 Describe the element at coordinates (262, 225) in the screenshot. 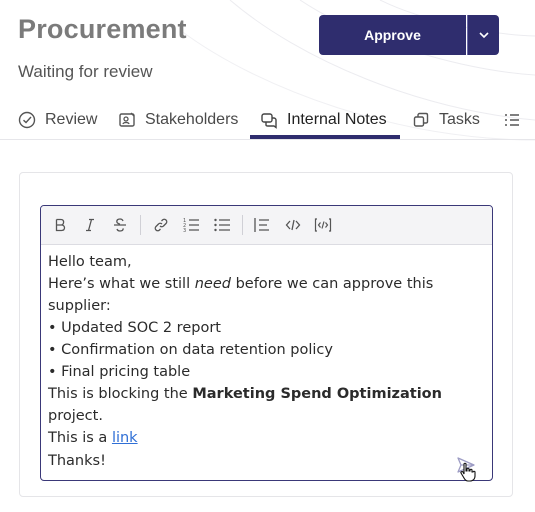

I see `blockquote-icon` at that location.